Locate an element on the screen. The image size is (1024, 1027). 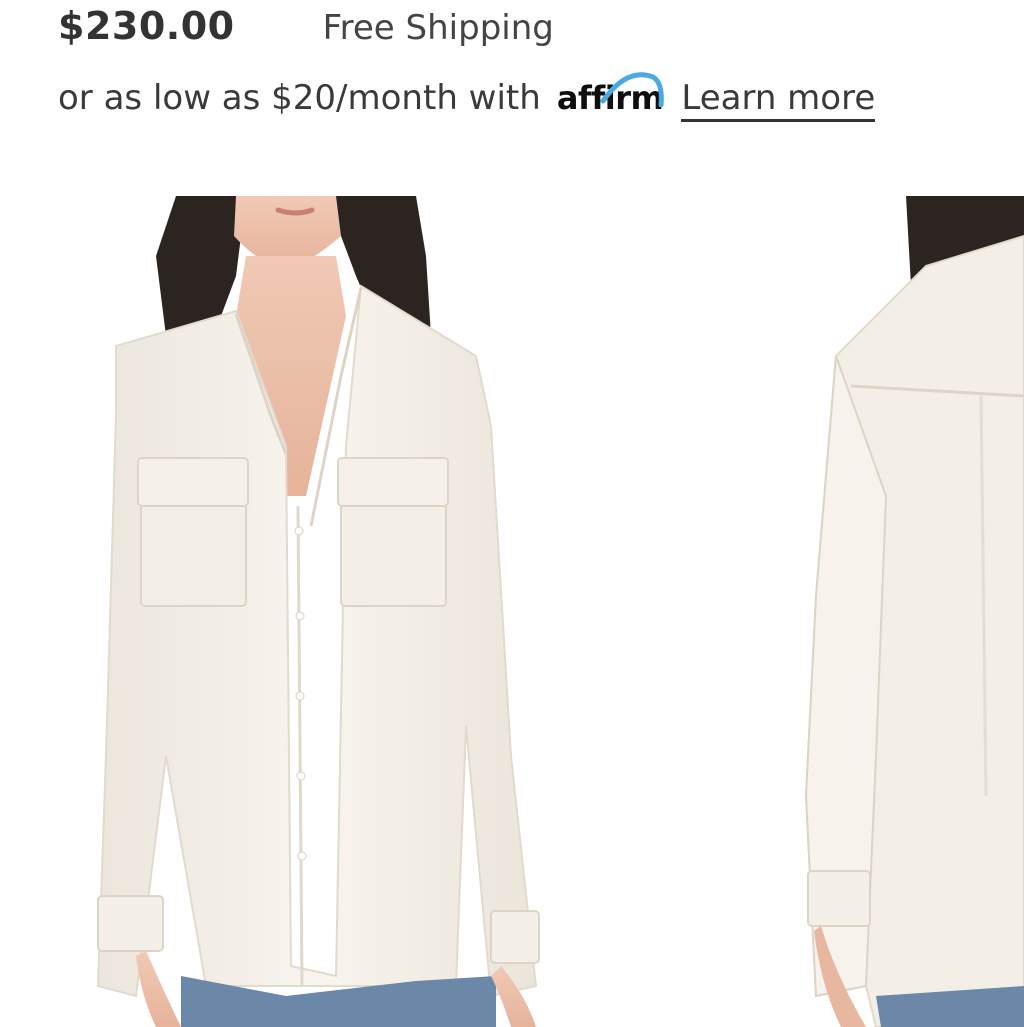
affirm-logo: affirm is located at coordinates (610, 94).